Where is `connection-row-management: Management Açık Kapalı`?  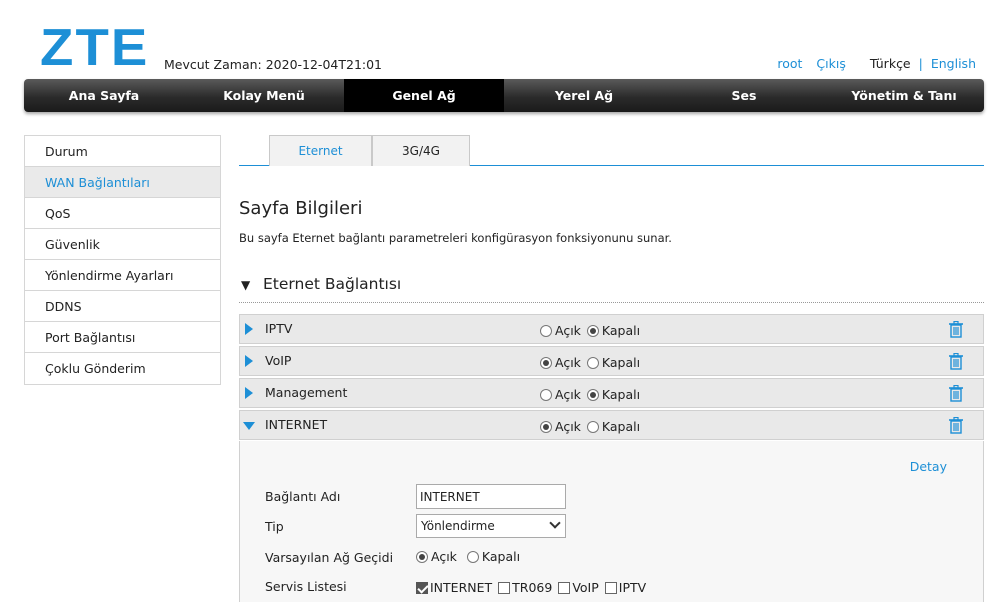
connection-row-management: Management Açık Kapalı is located at coordinates (611, 393).